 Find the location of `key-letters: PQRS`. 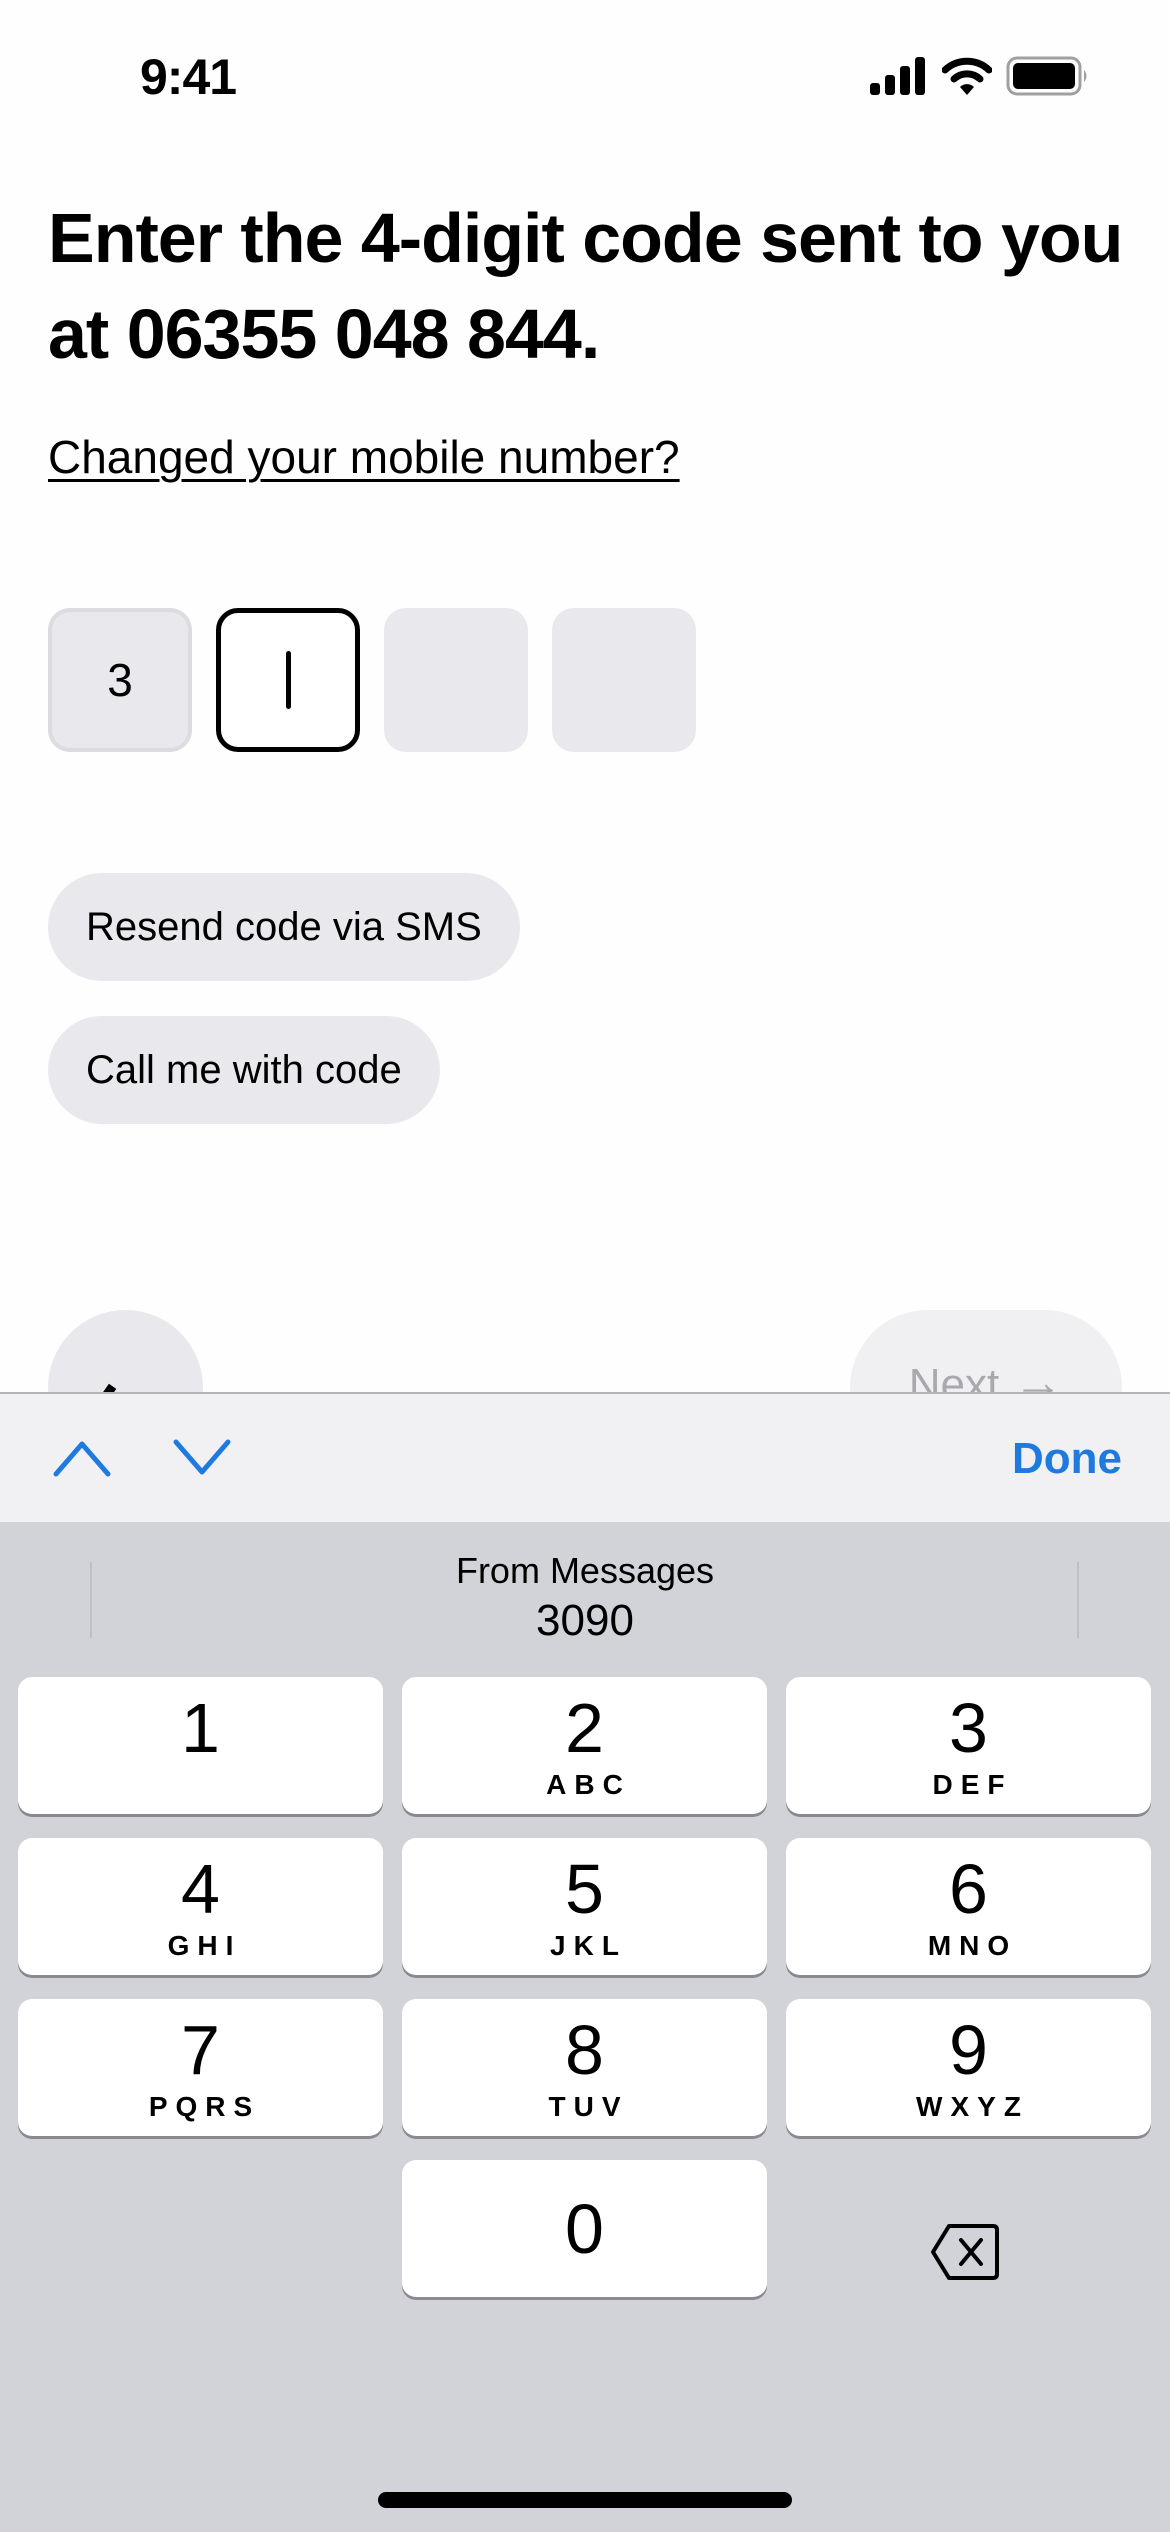

key-letters: PQRS is located at coordinates (204, 2106).